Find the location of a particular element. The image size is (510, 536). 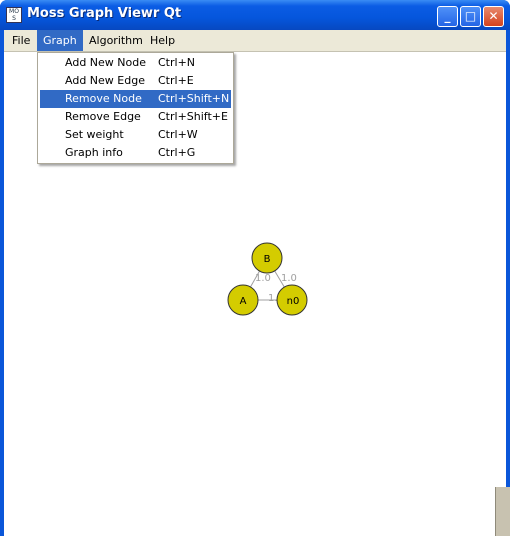

menu-bar: File Graph Algorithm Help is located at coordinates (255, 41).